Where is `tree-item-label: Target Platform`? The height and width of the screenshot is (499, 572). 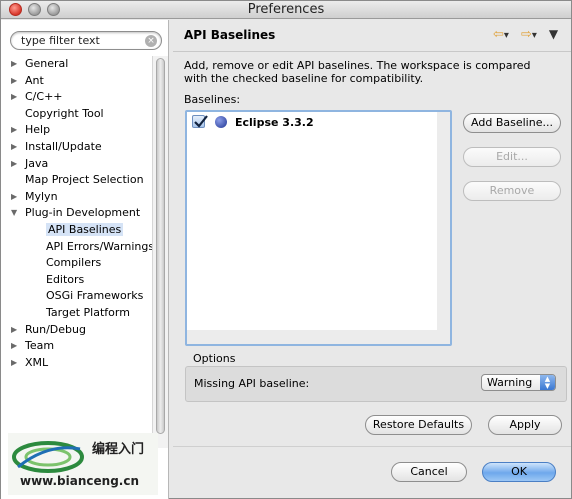 tree-item-label: Target Platform is located at coordinates (88, 312).